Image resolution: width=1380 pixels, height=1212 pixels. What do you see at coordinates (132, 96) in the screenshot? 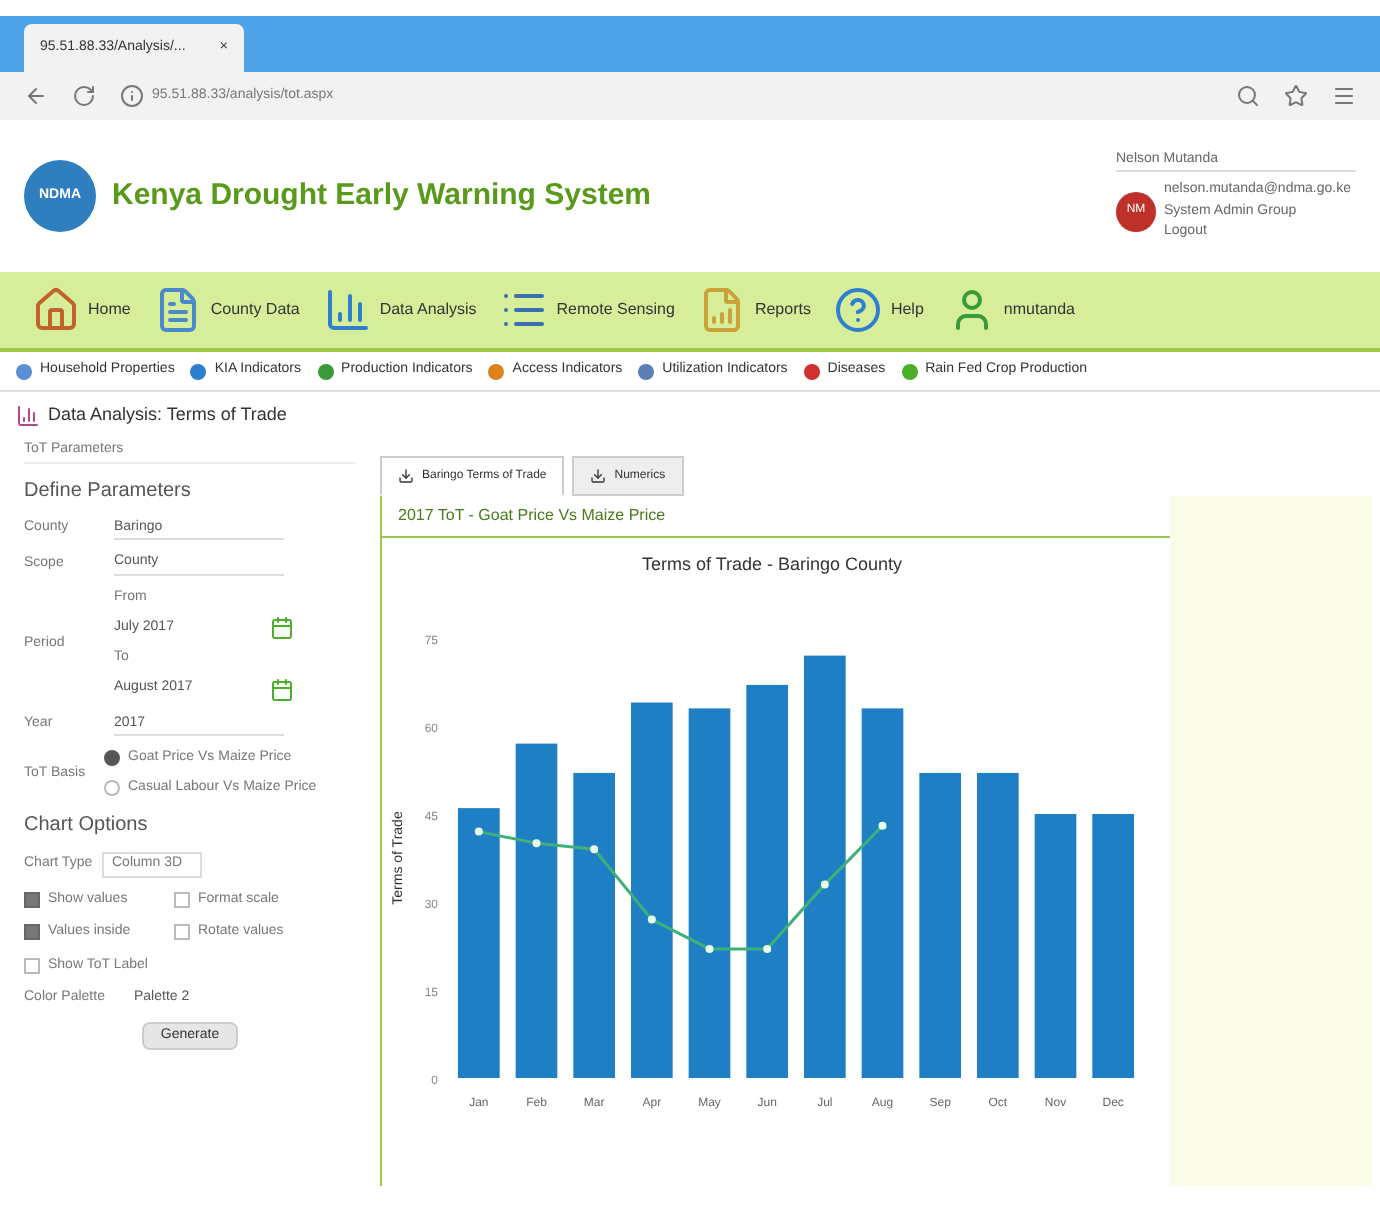
I see `info-icon` at bounding box center [132, 96].